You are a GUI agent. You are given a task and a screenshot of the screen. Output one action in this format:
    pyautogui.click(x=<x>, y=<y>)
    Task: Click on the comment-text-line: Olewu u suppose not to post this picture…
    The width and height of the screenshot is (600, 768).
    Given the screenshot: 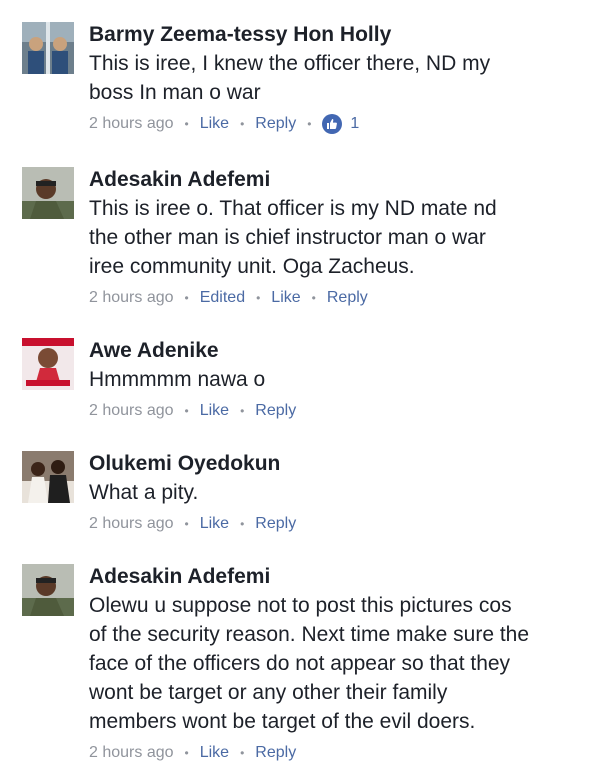 What is the action you would take?
    pyautogui.click(x=300, y=605)
    